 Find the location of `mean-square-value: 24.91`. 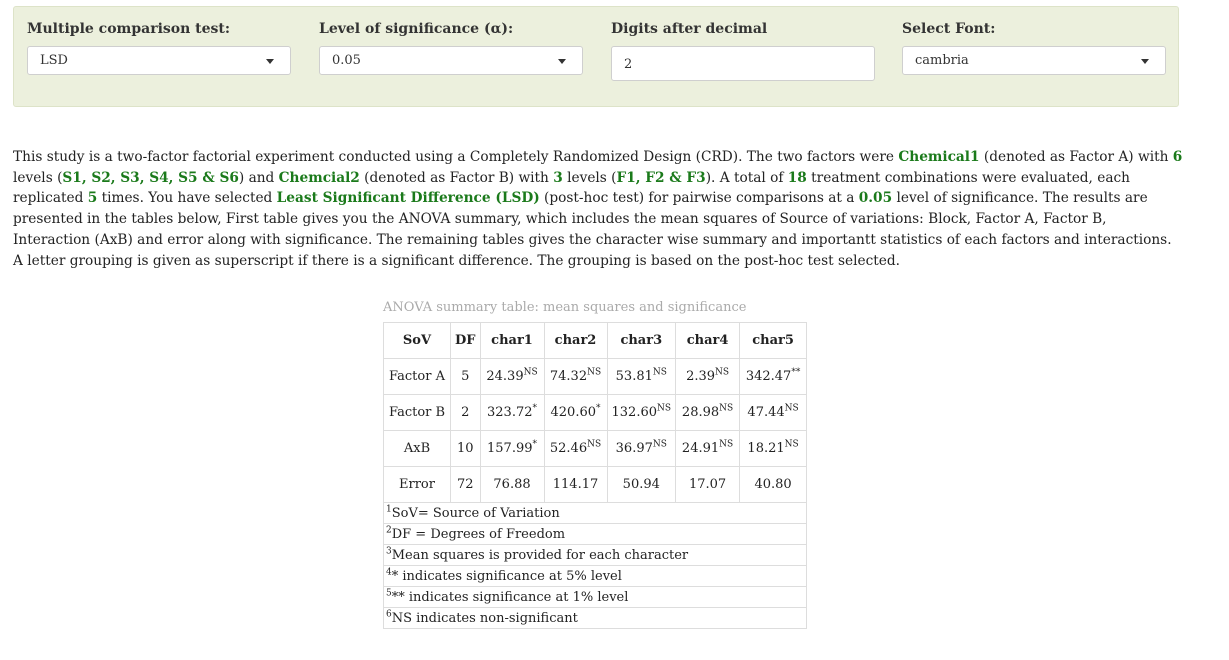

mean-square-value: 24.91 is located at coordinates (700, 448).